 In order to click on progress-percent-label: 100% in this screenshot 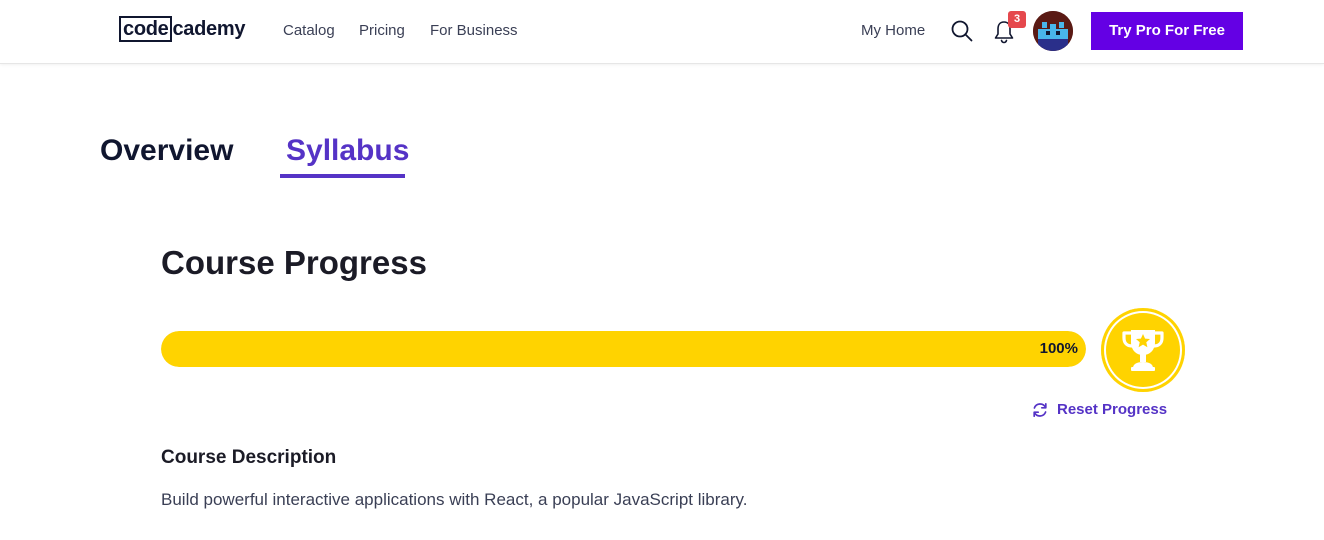, I will do `click(1058, 348)`.